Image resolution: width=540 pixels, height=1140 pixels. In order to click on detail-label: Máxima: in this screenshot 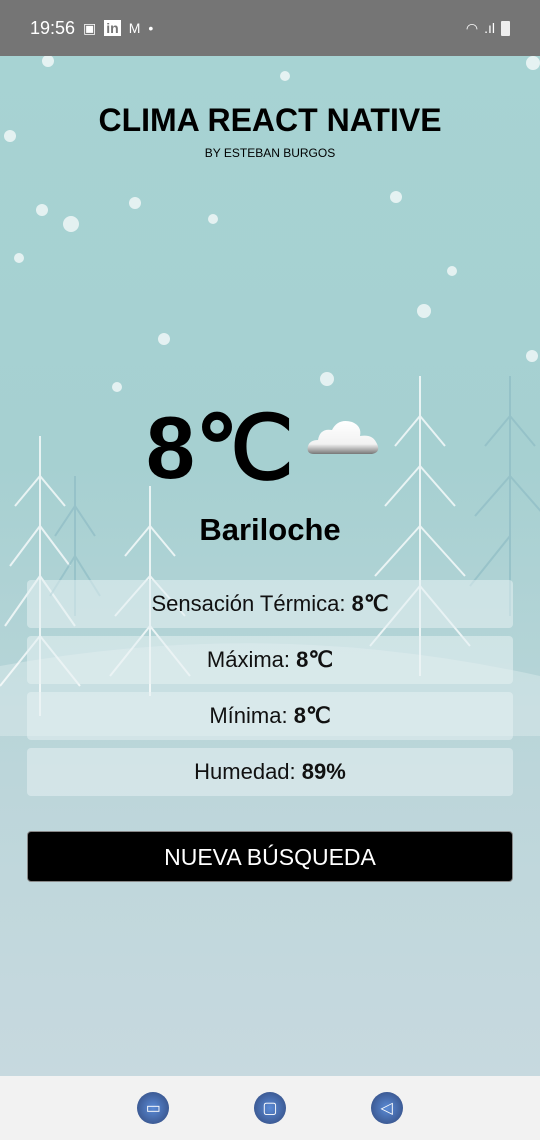, I will do `click(251, 659)`.